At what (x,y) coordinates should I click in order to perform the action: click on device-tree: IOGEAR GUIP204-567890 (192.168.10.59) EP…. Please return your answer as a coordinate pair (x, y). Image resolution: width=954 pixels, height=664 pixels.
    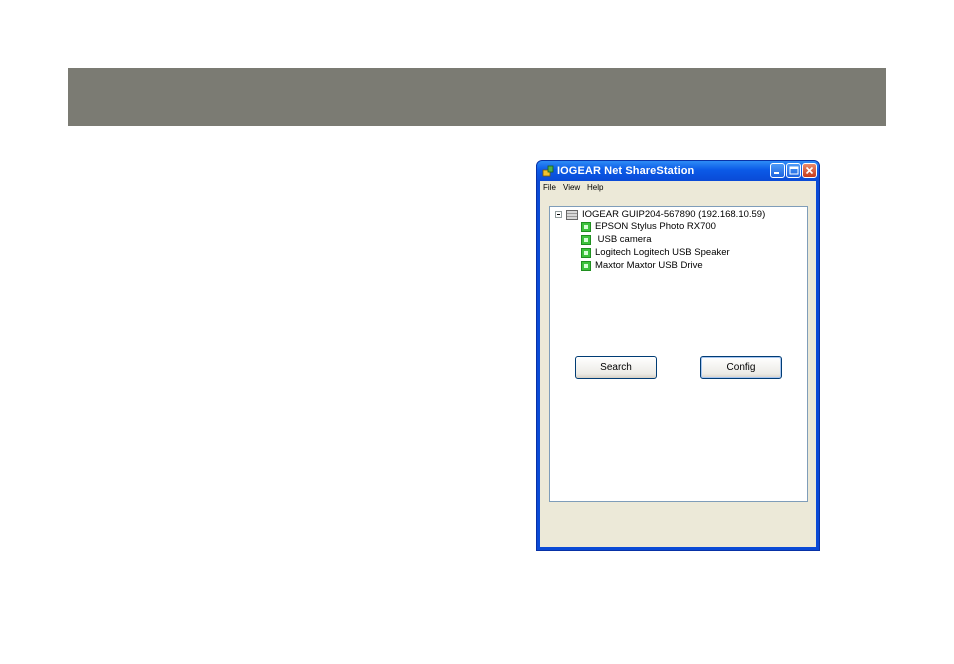
    Looking at the image, I should click on (678, 354).